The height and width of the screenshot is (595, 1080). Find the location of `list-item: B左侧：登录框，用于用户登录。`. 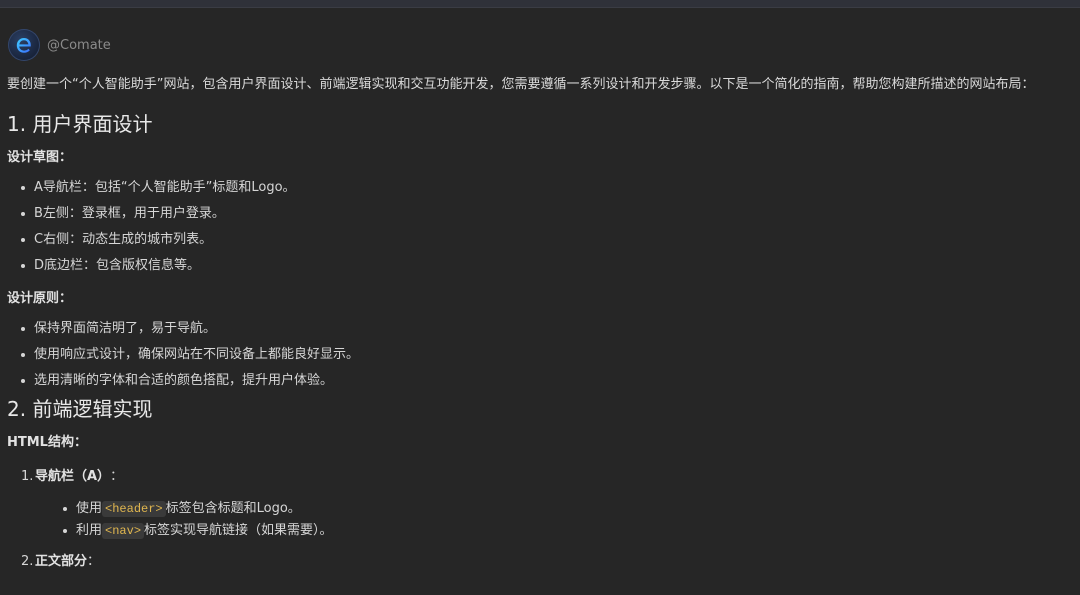

list-item: B左侧：登录框，用于用户登录。 is located at coordinates (550, 217).